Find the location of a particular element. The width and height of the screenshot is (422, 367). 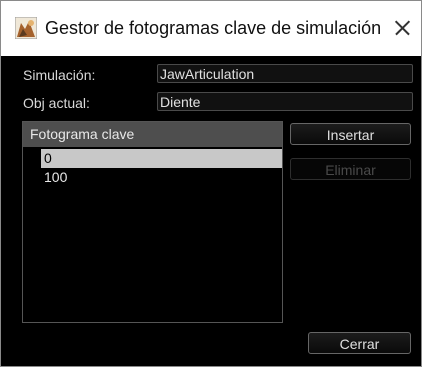

keyframe-list-header: Fotograma clave is located at coordinates (152, 134).